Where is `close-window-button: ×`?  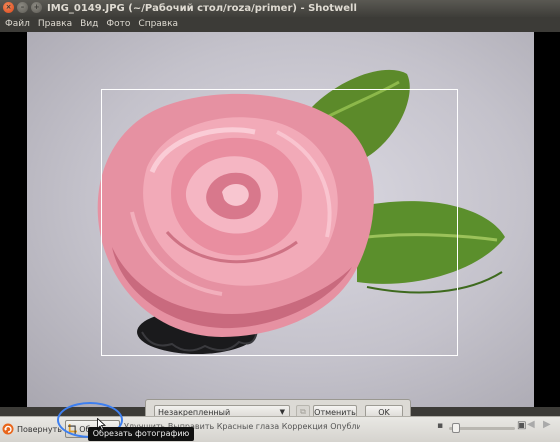
close-window-button: × is located at coordinates (8, 7).